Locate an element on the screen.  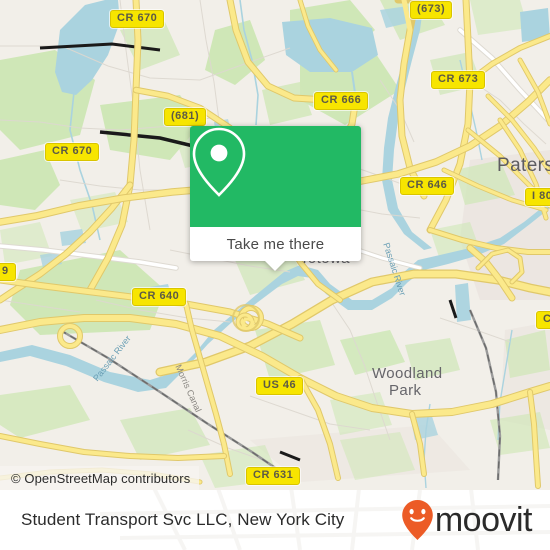
road-shield: CR 631 is located at coordinates (273, 476).